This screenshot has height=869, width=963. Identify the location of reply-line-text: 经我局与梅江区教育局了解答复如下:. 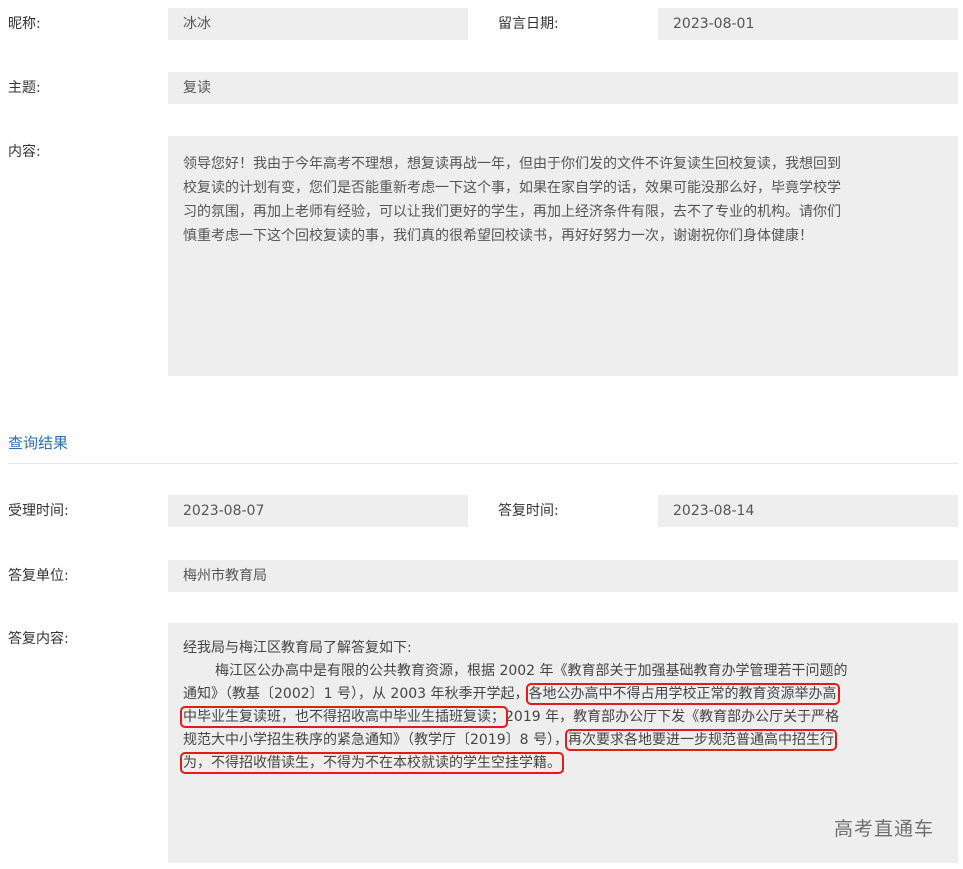
(297, 648).